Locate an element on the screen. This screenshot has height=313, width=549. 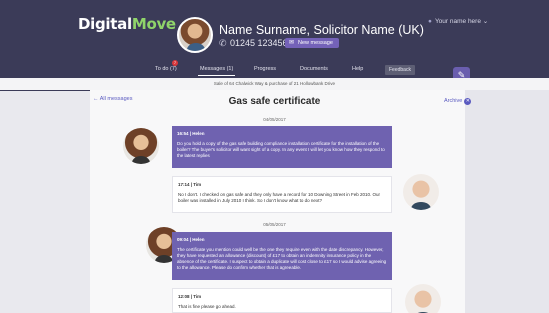
message-text: That is fine please go ahead. is located at coordinates (207, 306).